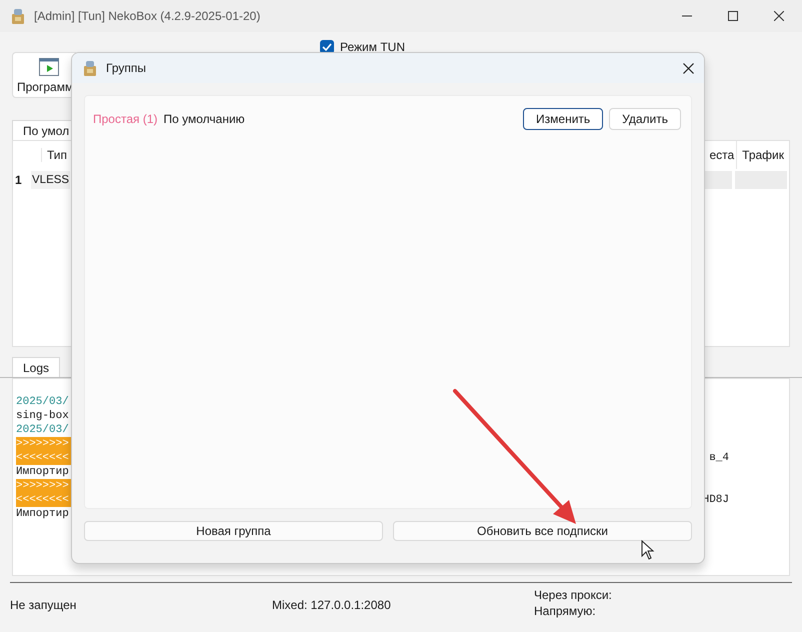 The height and width of the screenshot is (632, 802). What do you see at coordinates (233, 531) in the screenshot?
I see `dialog-button: Новая группа` at bounding box center [233, 531].